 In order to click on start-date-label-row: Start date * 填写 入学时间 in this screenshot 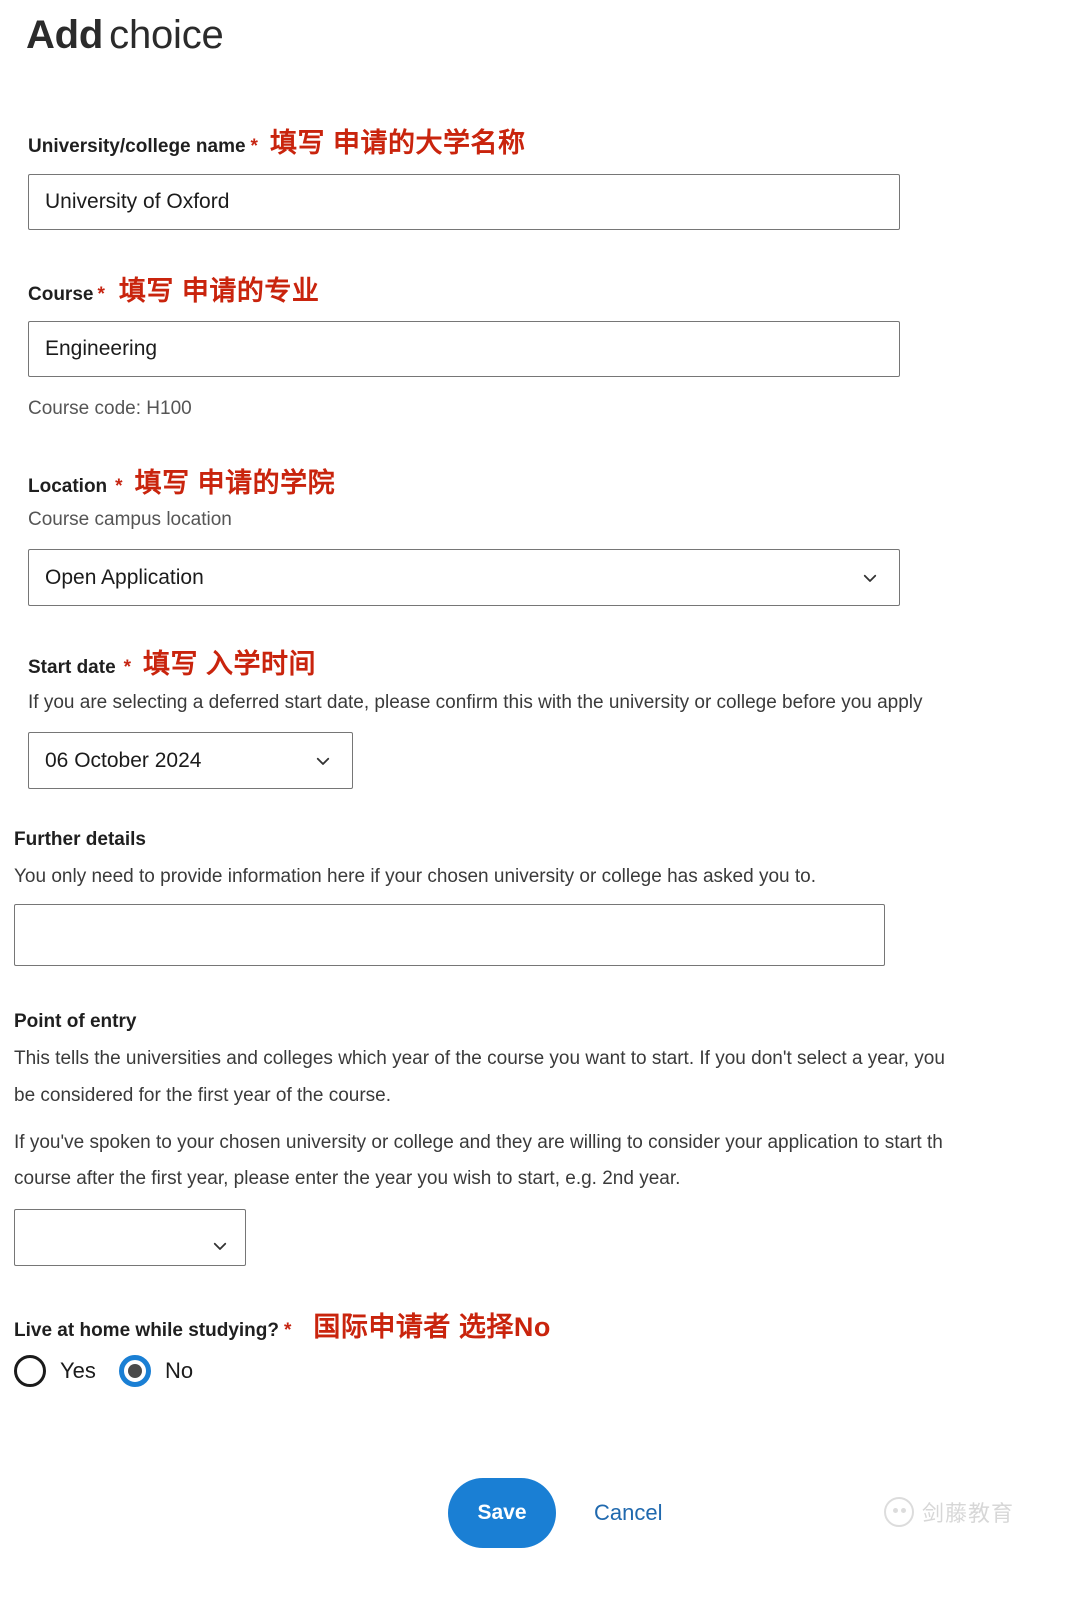, I will do `click(172, 665)`.